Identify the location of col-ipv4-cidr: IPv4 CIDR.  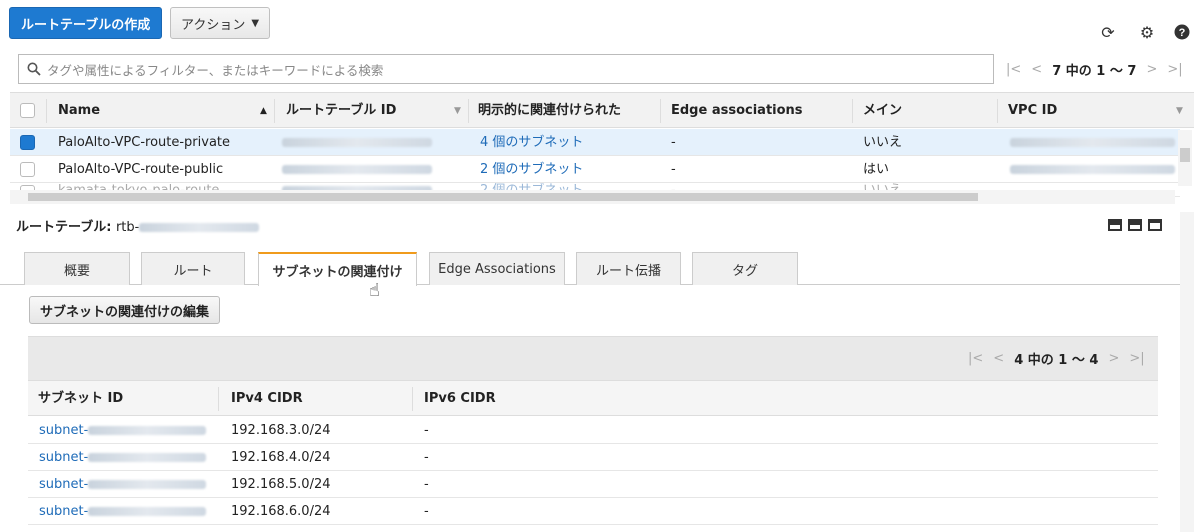
(267, 398).